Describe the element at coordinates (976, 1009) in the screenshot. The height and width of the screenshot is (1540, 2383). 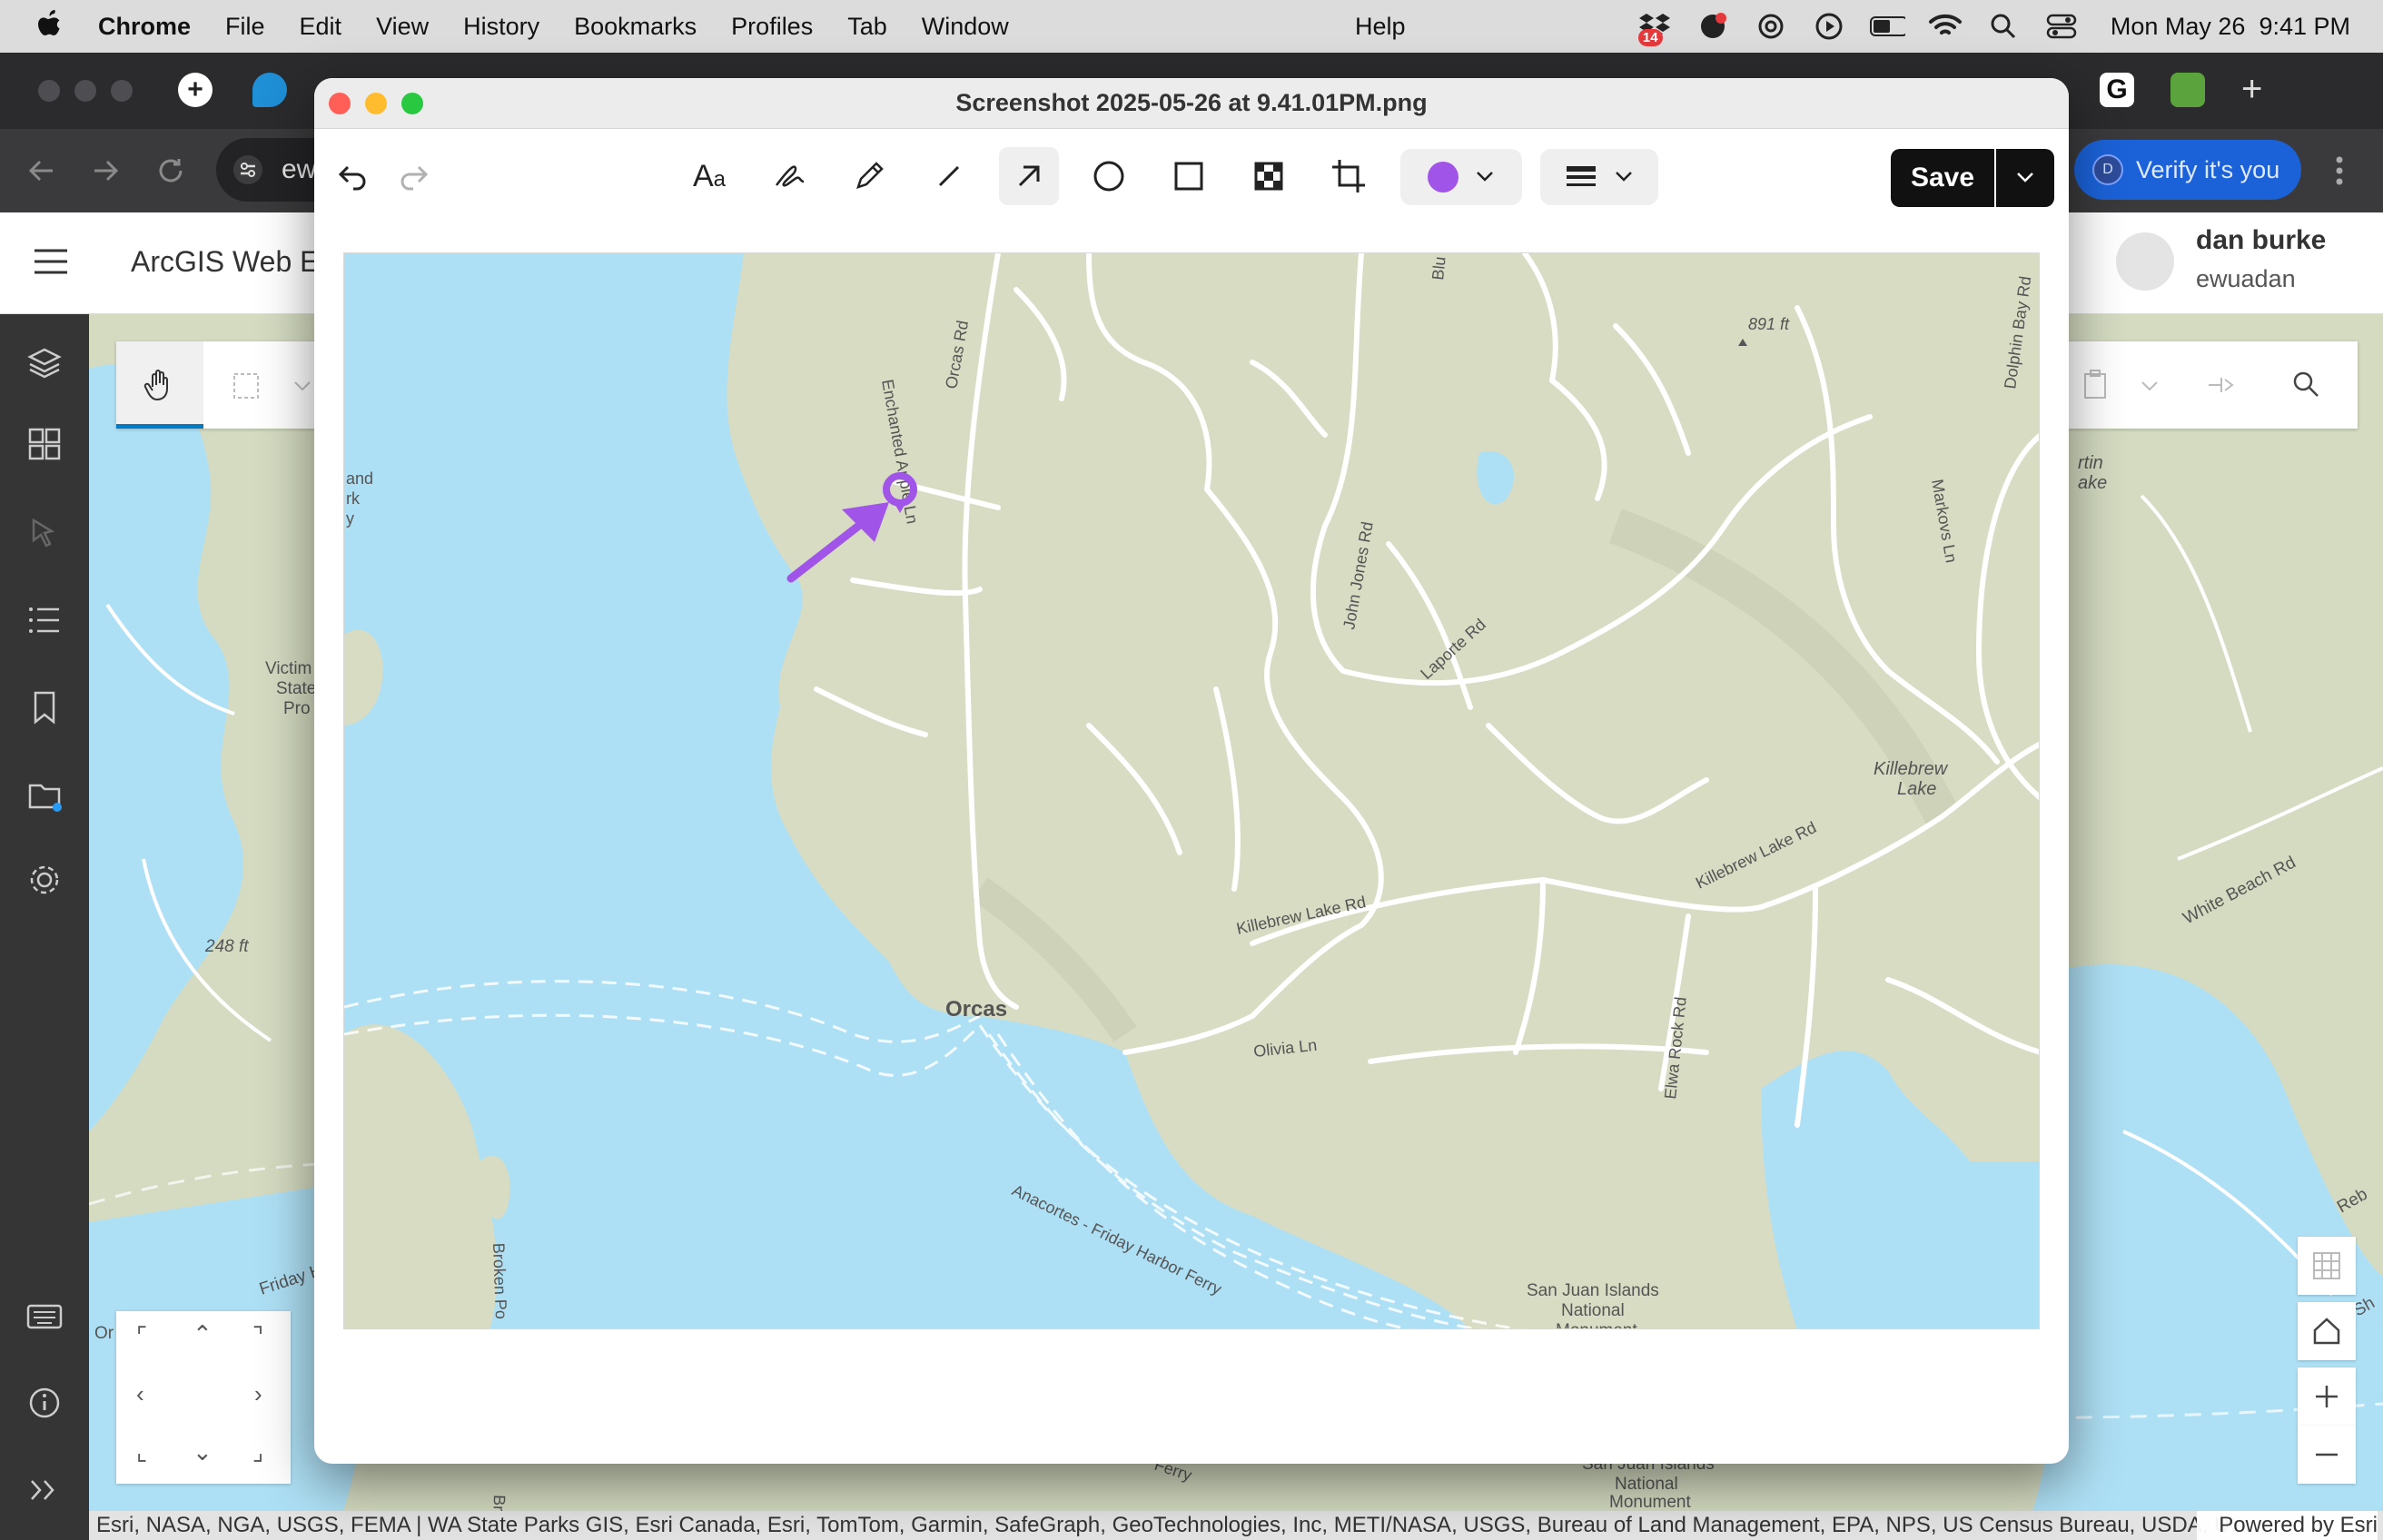
I see `place-orcas: Orcas` at that location.